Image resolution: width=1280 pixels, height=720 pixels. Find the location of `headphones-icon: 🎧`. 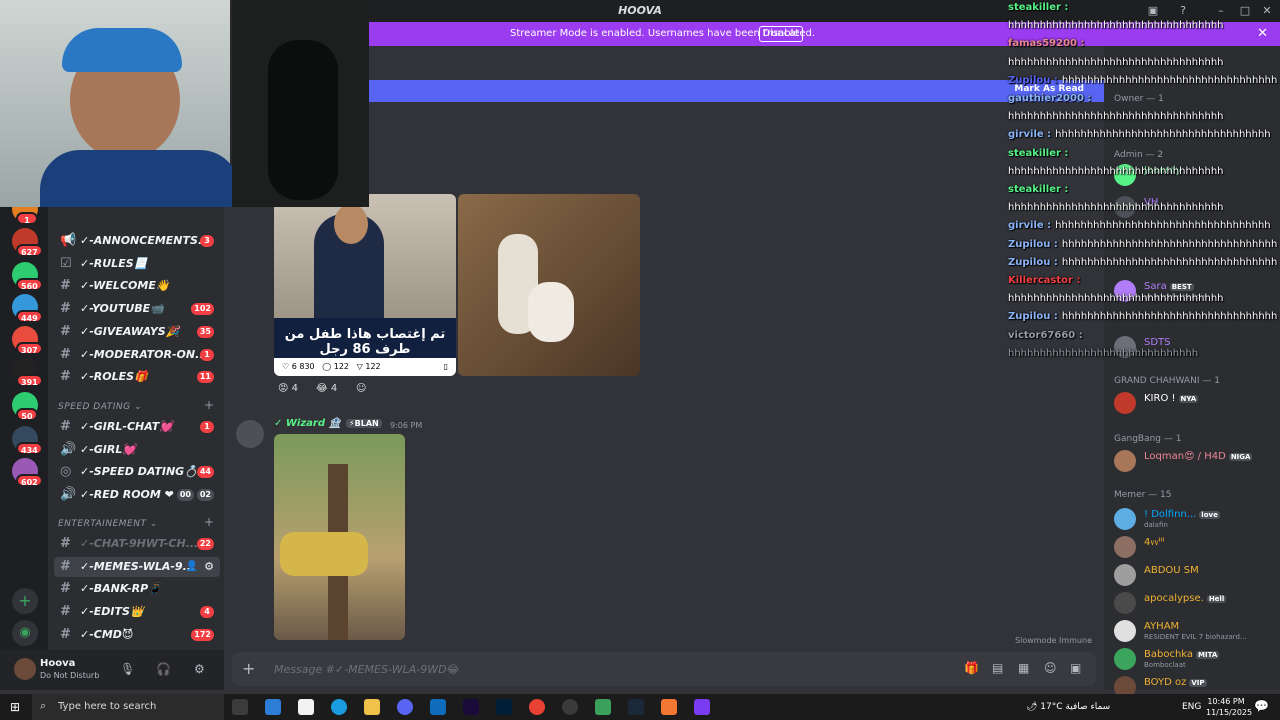

headphones-icon: 🎧 is located at coordinates (163, 669).